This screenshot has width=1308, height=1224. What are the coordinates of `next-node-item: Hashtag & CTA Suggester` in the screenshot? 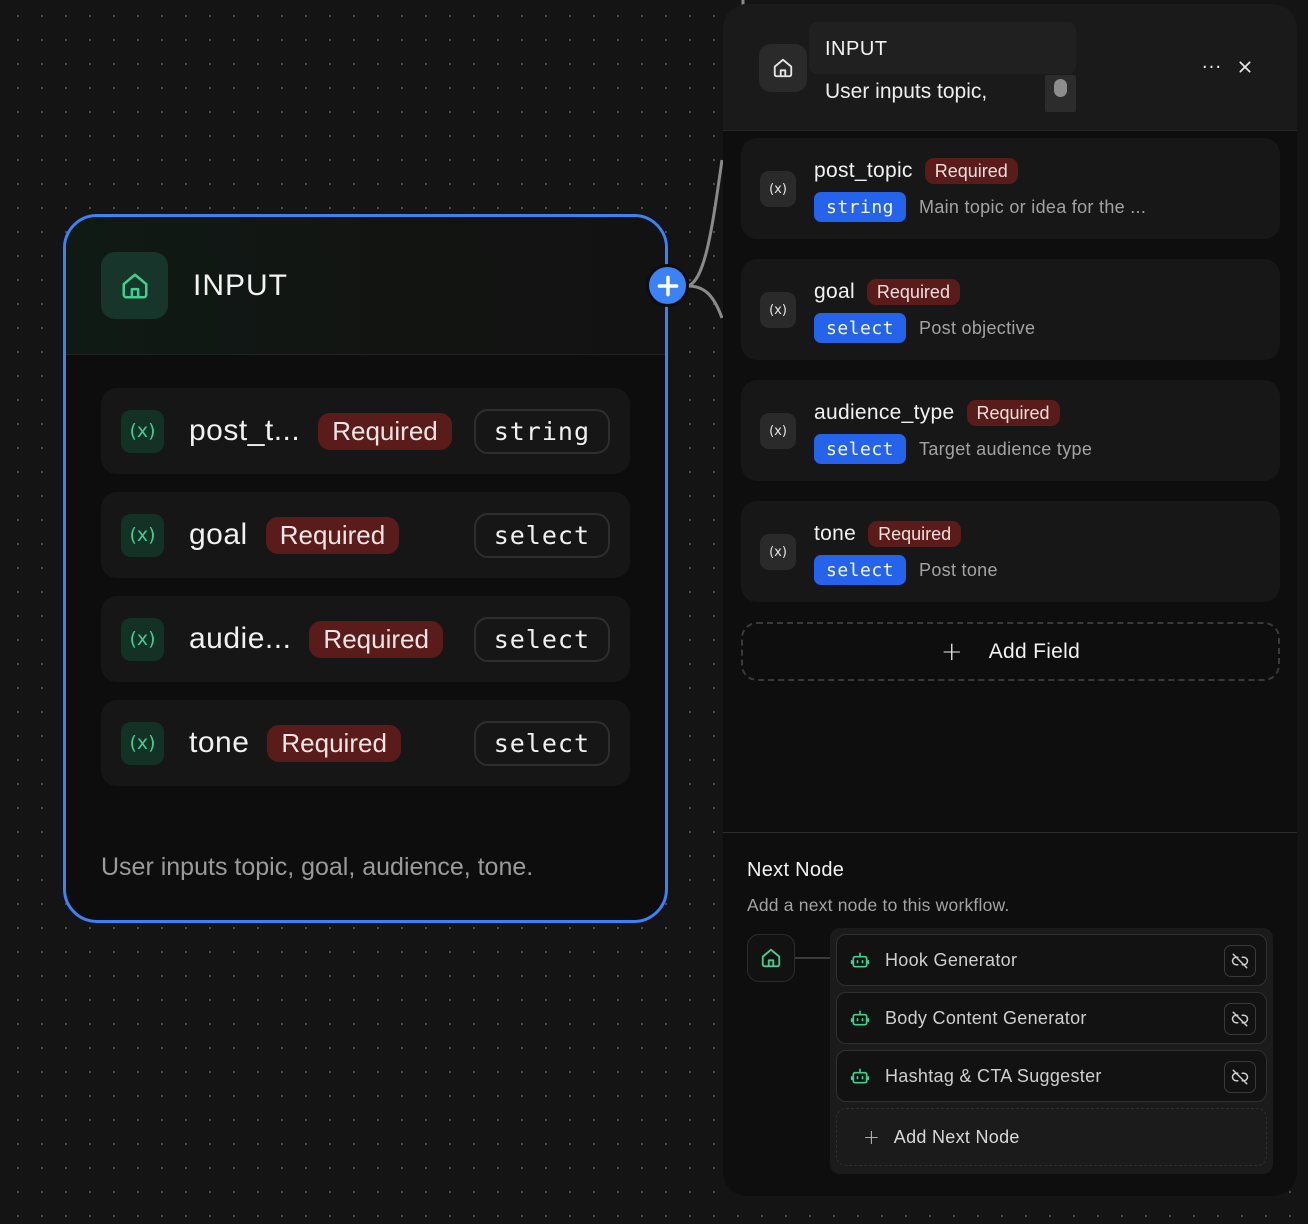 It's located at (1051, 1076).